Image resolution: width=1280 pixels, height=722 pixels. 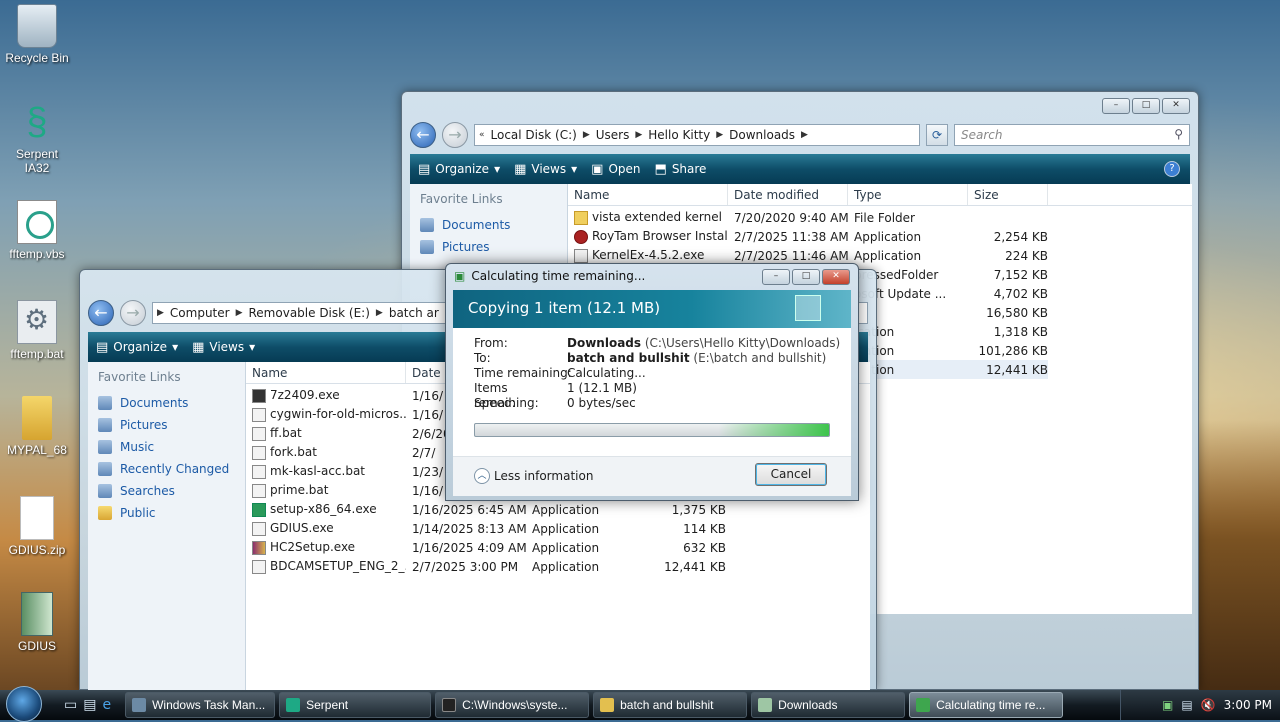 I want to click on less-information-toggle: ︿ Less information, so click(x=533, y=476).